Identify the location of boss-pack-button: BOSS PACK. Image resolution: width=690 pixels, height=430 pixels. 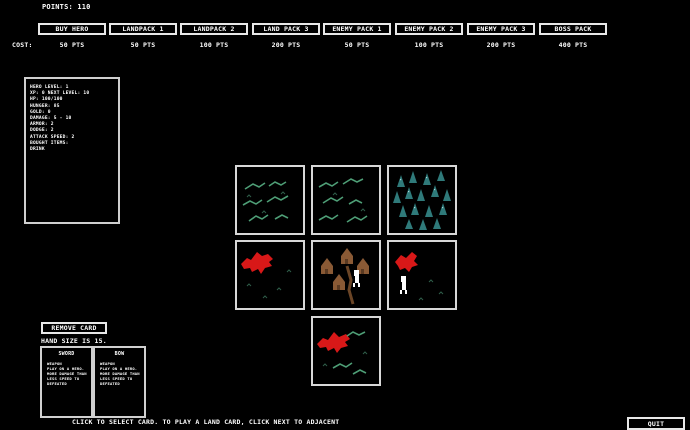
(573, 29).